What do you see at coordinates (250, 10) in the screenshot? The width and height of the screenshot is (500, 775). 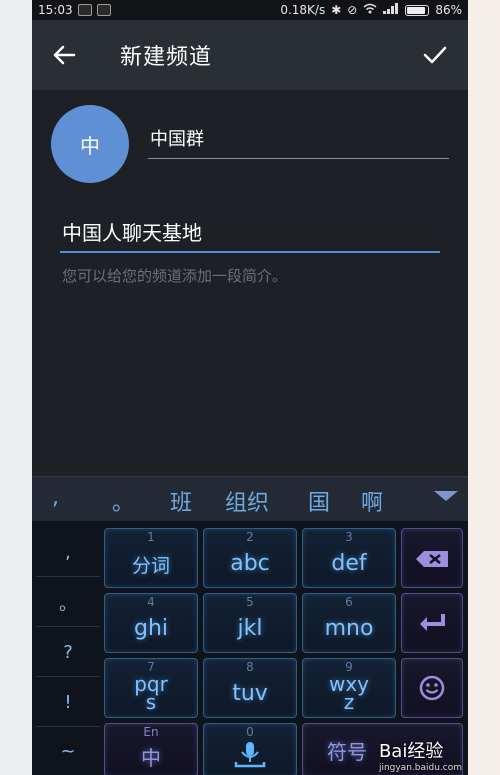 I see `status-bar: 15:03 0.18K/s ✱ ⊘ 86%` at bounding box center [250, 10].